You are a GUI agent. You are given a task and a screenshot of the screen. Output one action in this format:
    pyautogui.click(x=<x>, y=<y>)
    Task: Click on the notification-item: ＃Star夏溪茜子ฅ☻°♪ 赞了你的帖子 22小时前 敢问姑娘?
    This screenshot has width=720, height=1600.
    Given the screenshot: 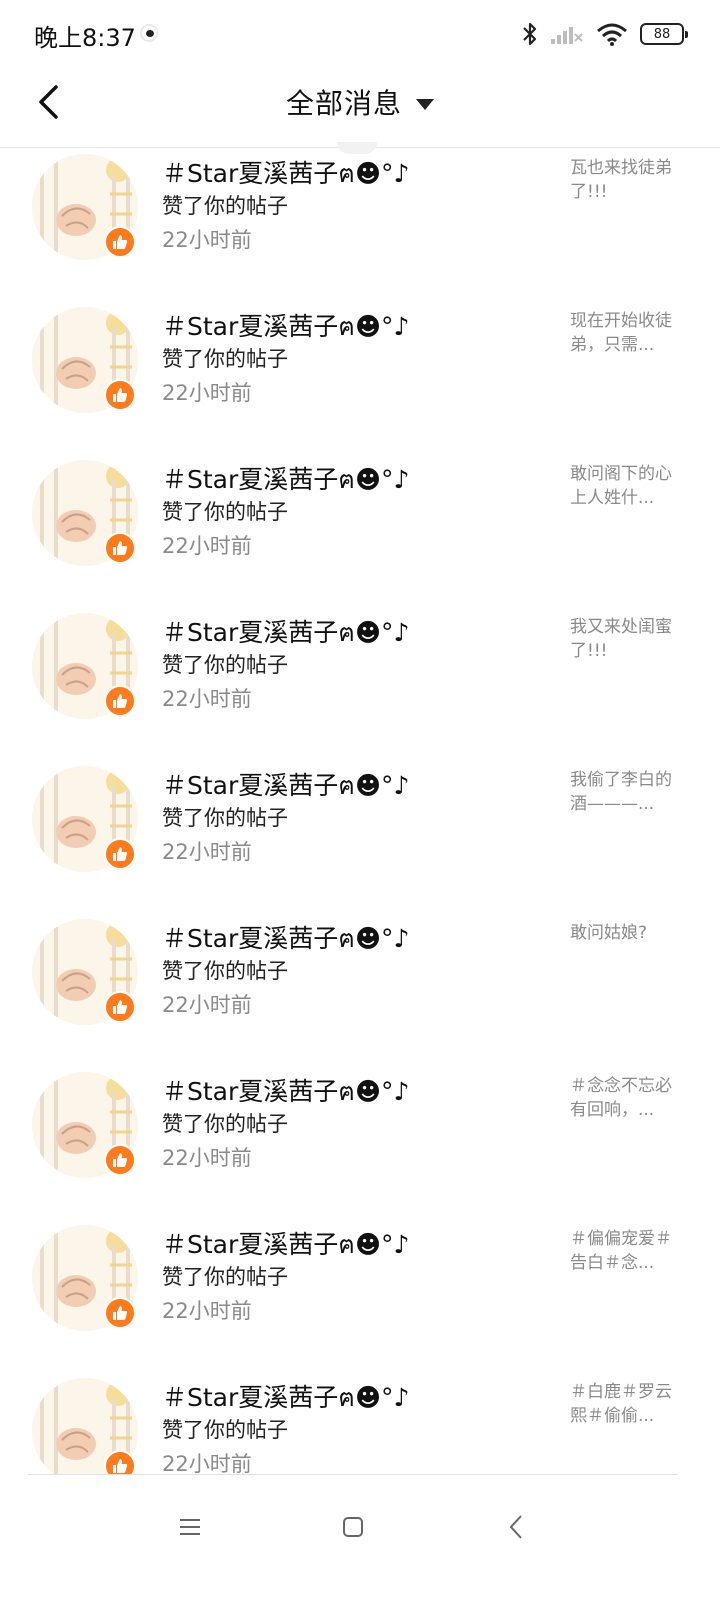 What is the action you would take?
    pyautogui.click(x=360, y=989)
    